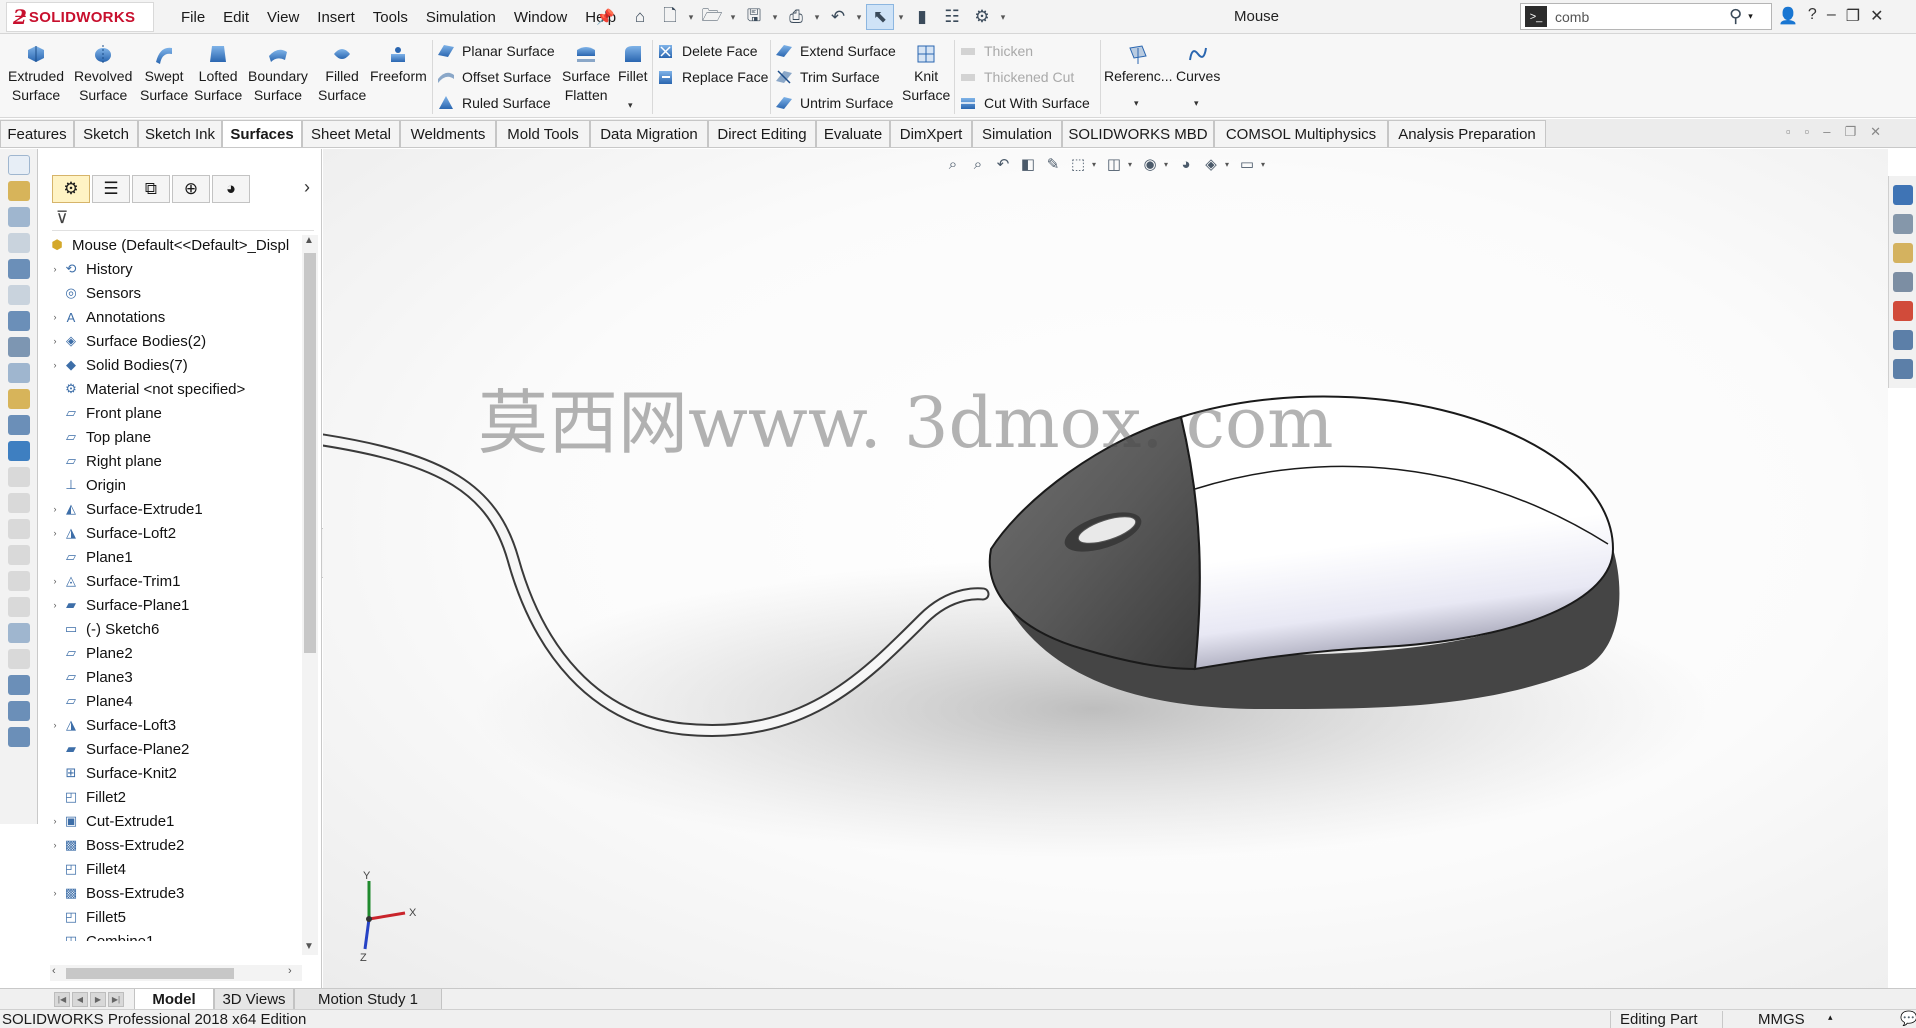 Image resolution: width=1916 pixels, height=1028 pixels. I want to click on menu-tools: Tools, so click(390, 17).